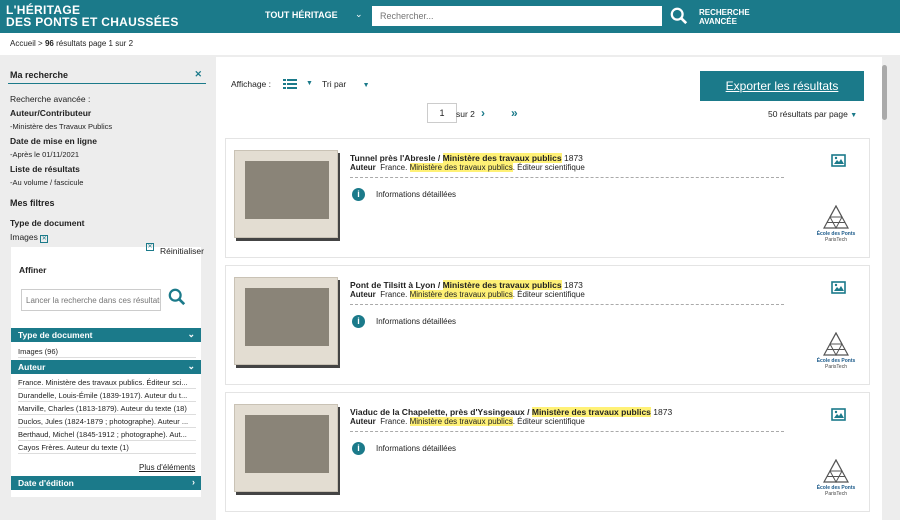 Image resolution: width=900 pixels, height=520 pixels. What do you see at coordinates (106, 367) in the screenshot?
I see `section-author: Auteur ⌄` at bounding box center [106, 367].